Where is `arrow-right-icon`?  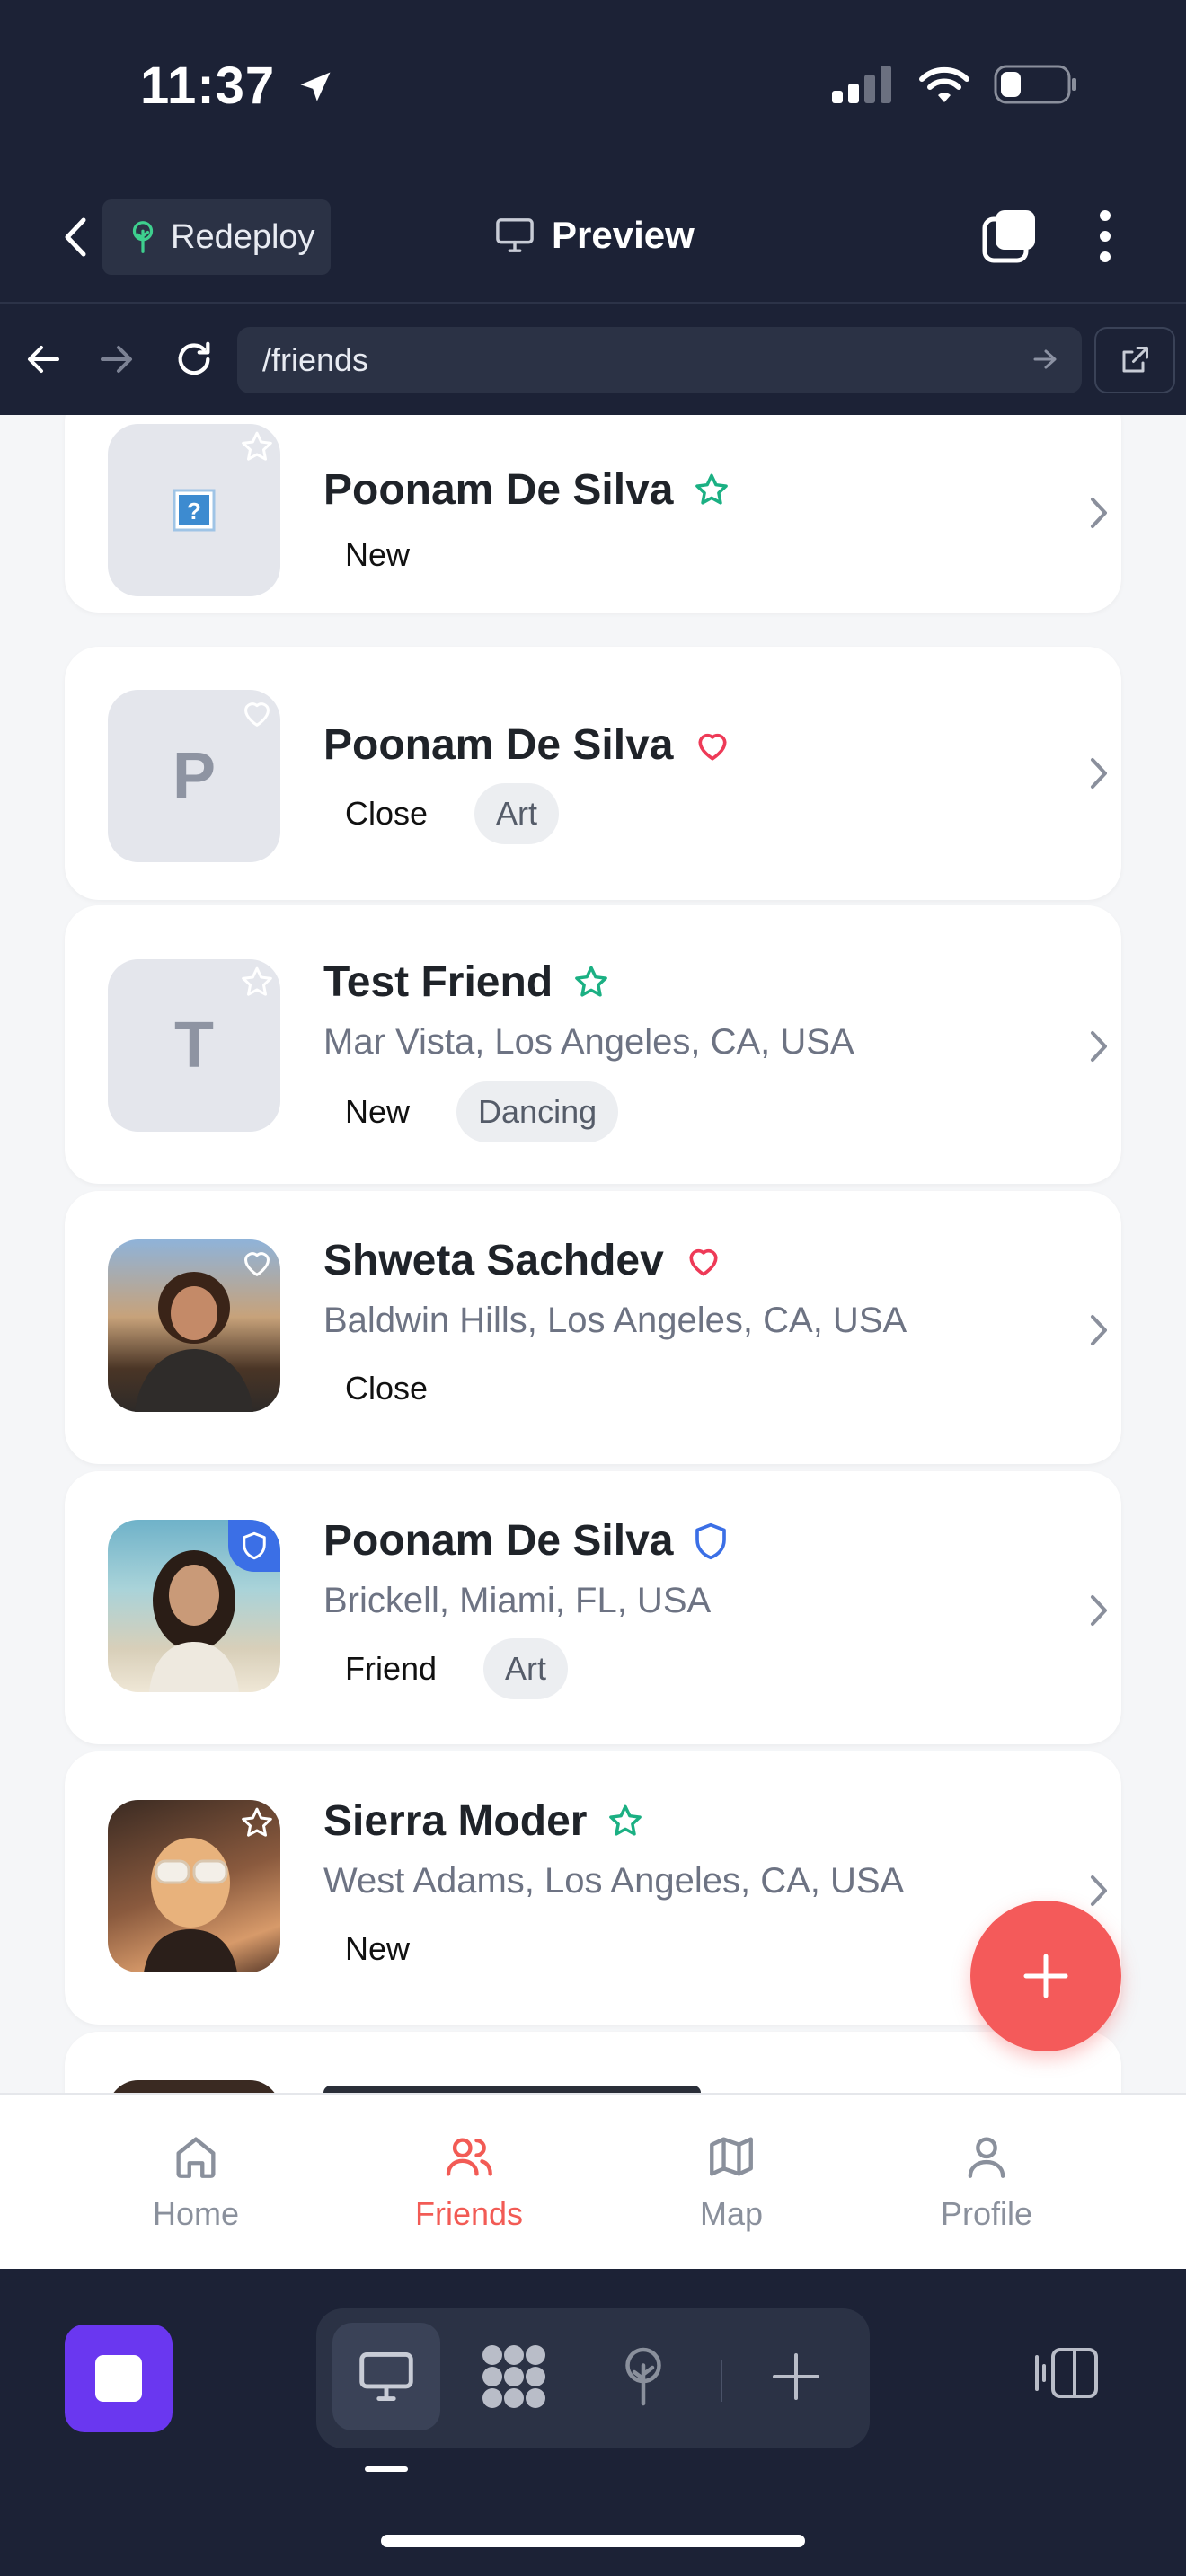
arrow-right-icon is located at coordinates (116, 359).